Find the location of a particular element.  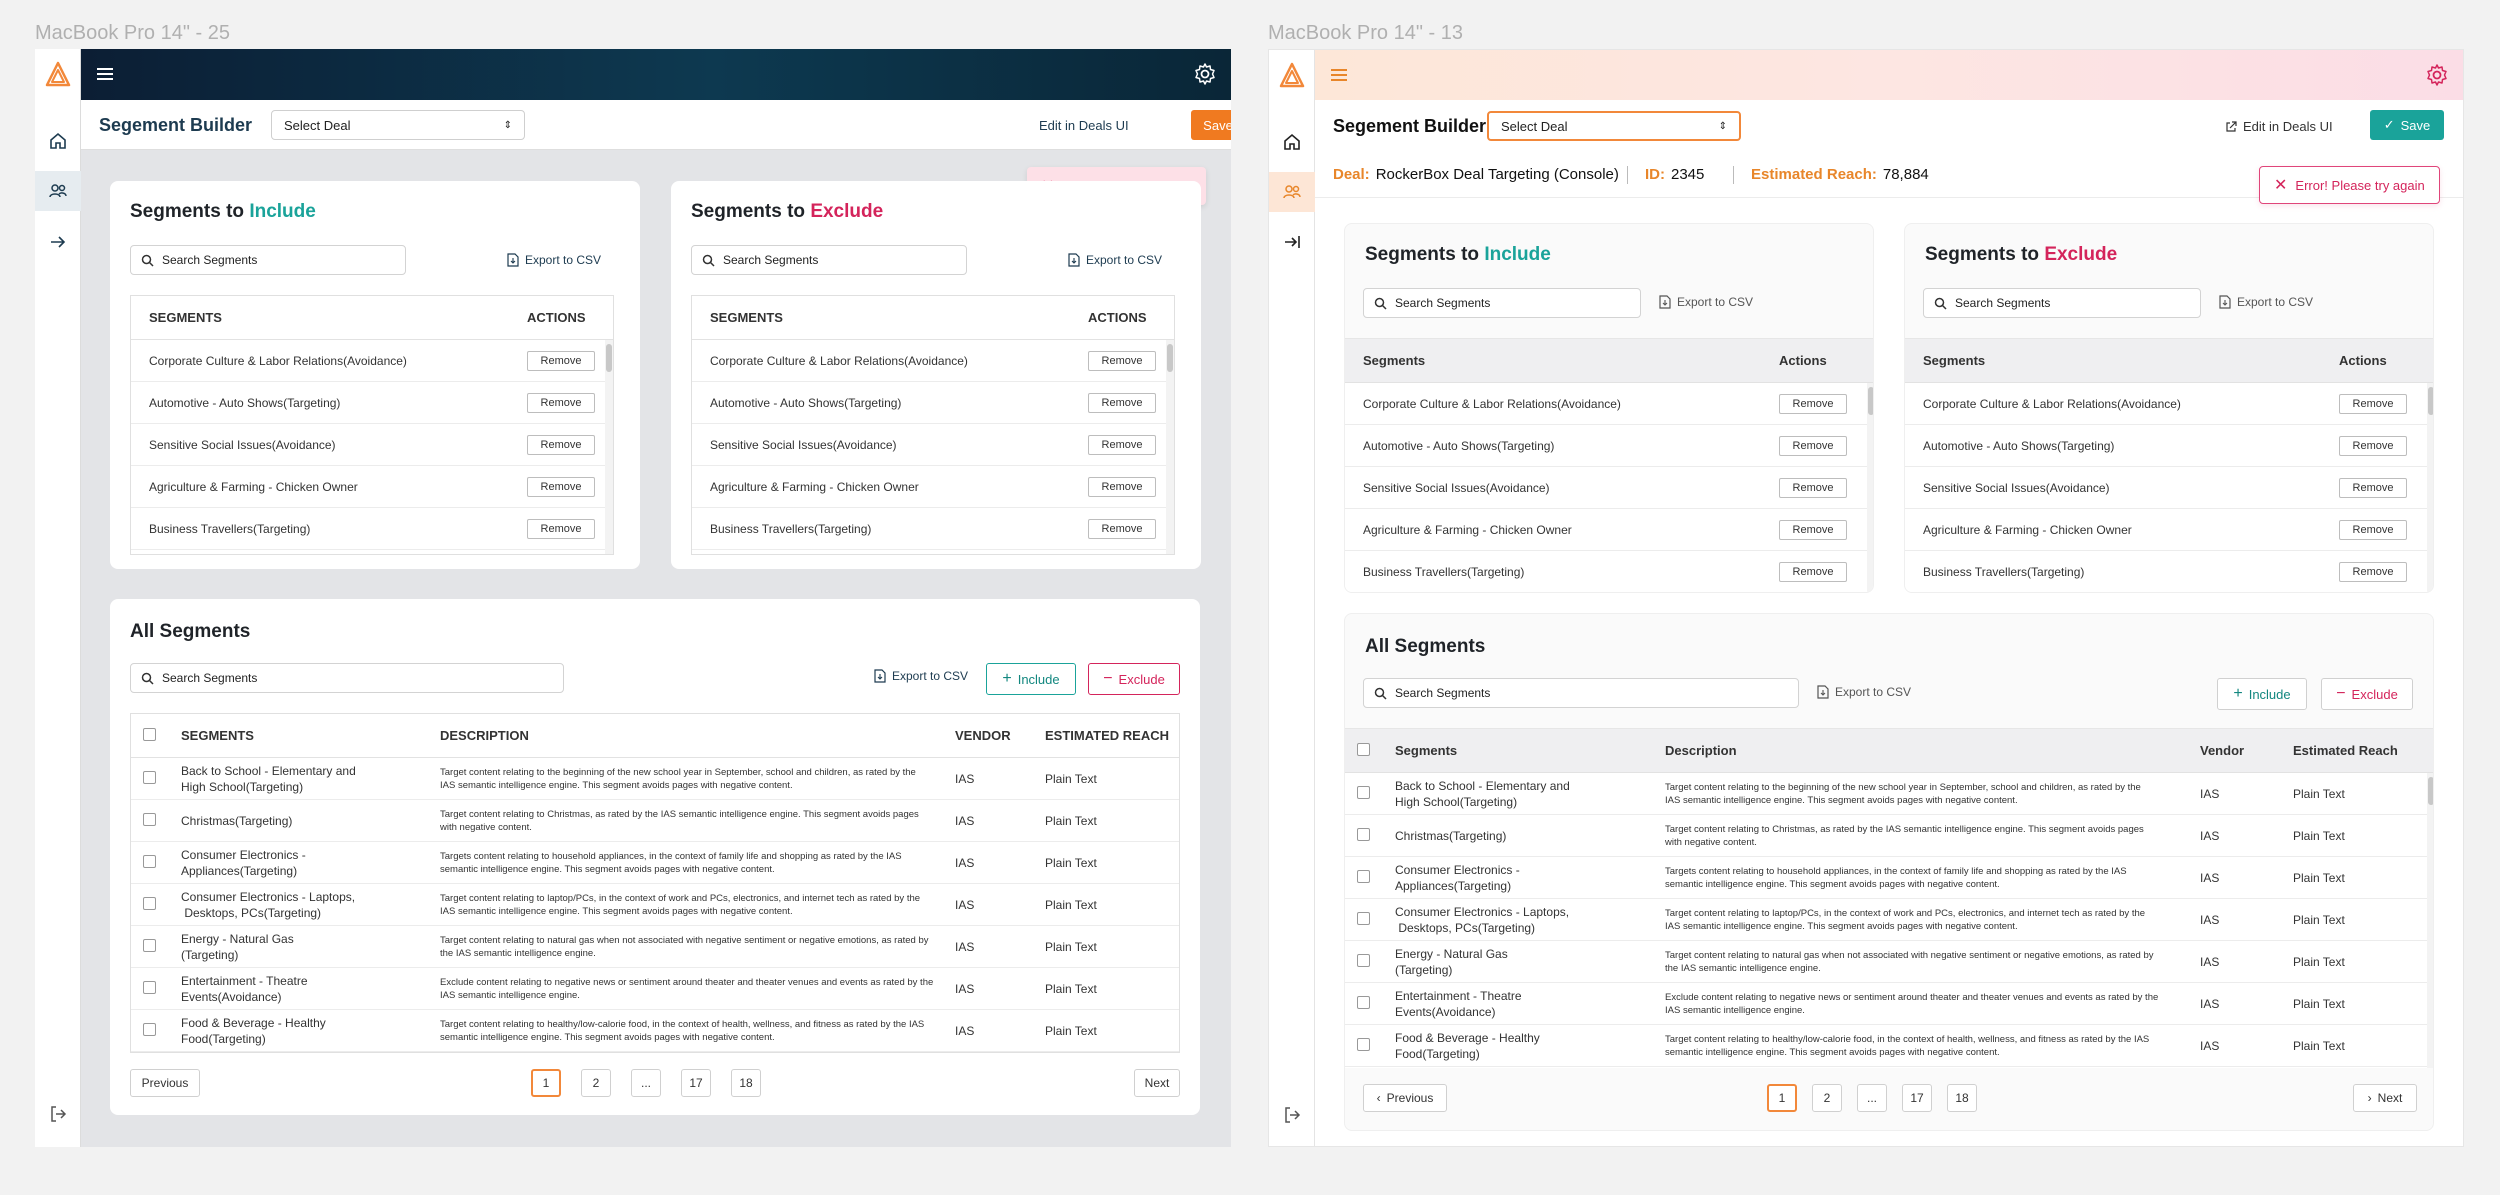

segment-name: Business Travellers(Targeting) is located at coordinates (1444, 571).